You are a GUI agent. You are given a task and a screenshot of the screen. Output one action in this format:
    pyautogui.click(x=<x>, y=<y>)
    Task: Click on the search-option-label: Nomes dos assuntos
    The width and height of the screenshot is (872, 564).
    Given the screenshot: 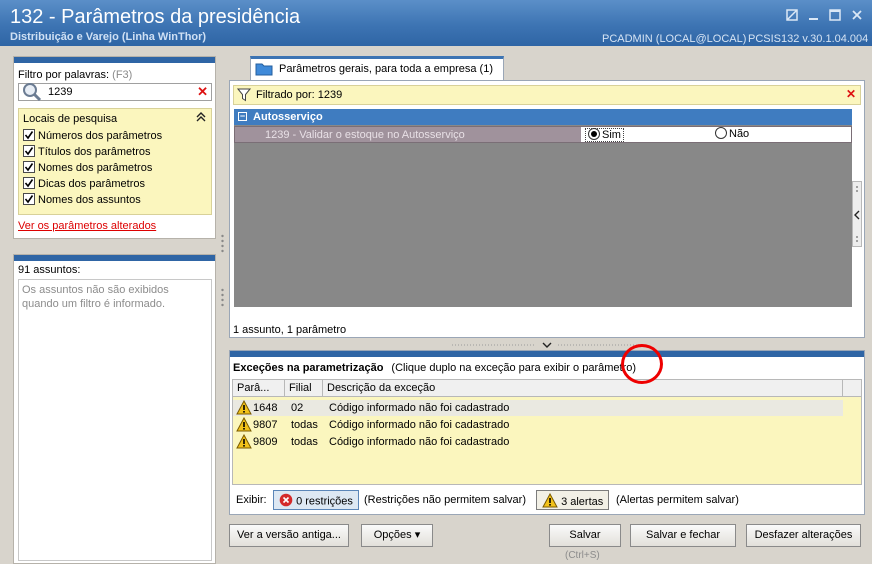 What is the action you would take?
    pyautogui.click(x=89, y=200)
    